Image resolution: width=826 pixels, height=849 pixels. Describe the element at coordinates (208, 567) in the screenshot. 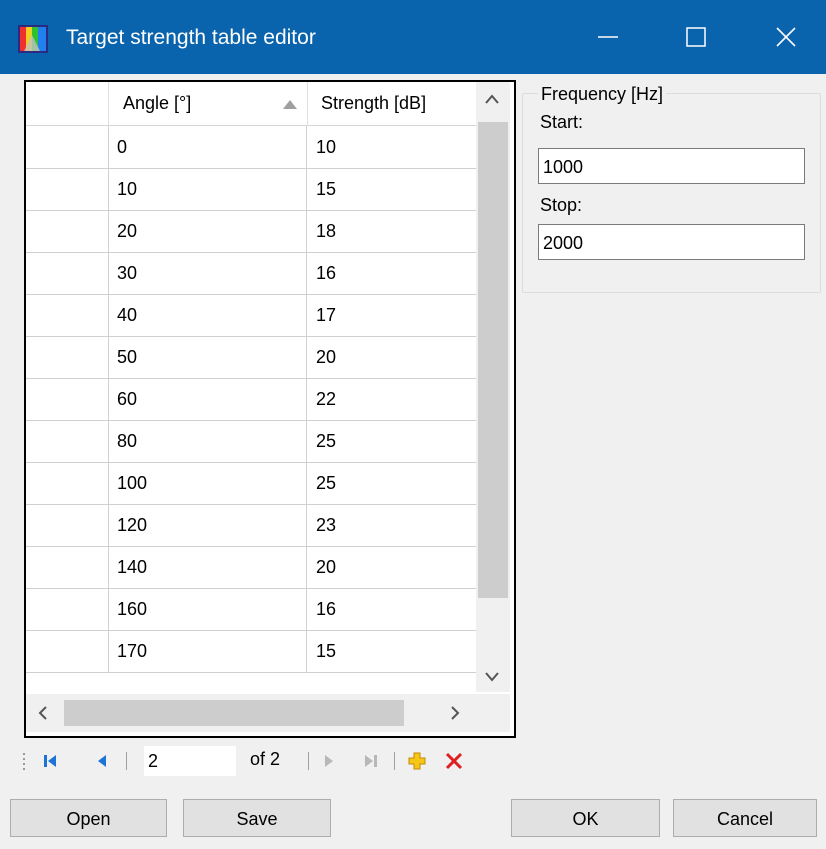

I see `angle-cell: 140` at that location.